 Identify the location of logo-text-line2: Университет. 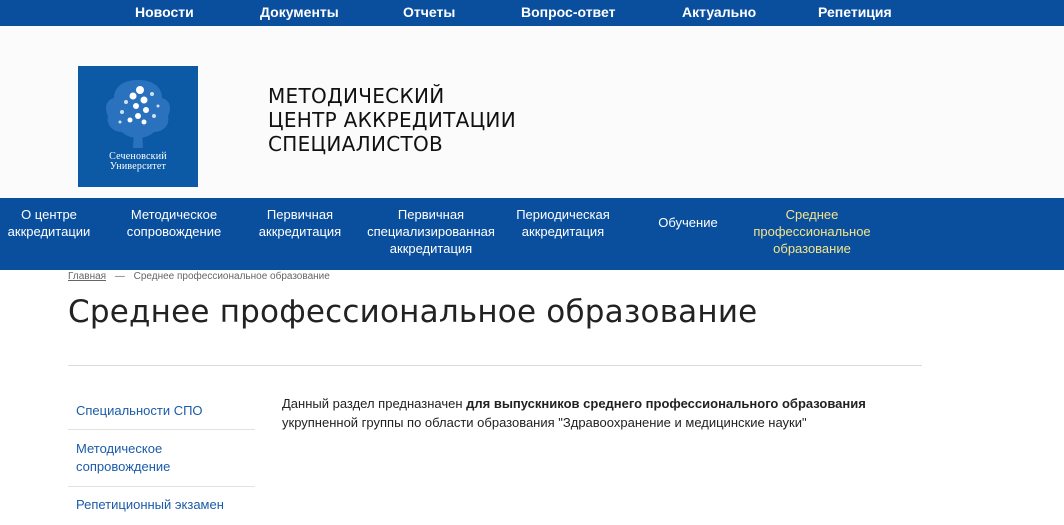
(138, 166).